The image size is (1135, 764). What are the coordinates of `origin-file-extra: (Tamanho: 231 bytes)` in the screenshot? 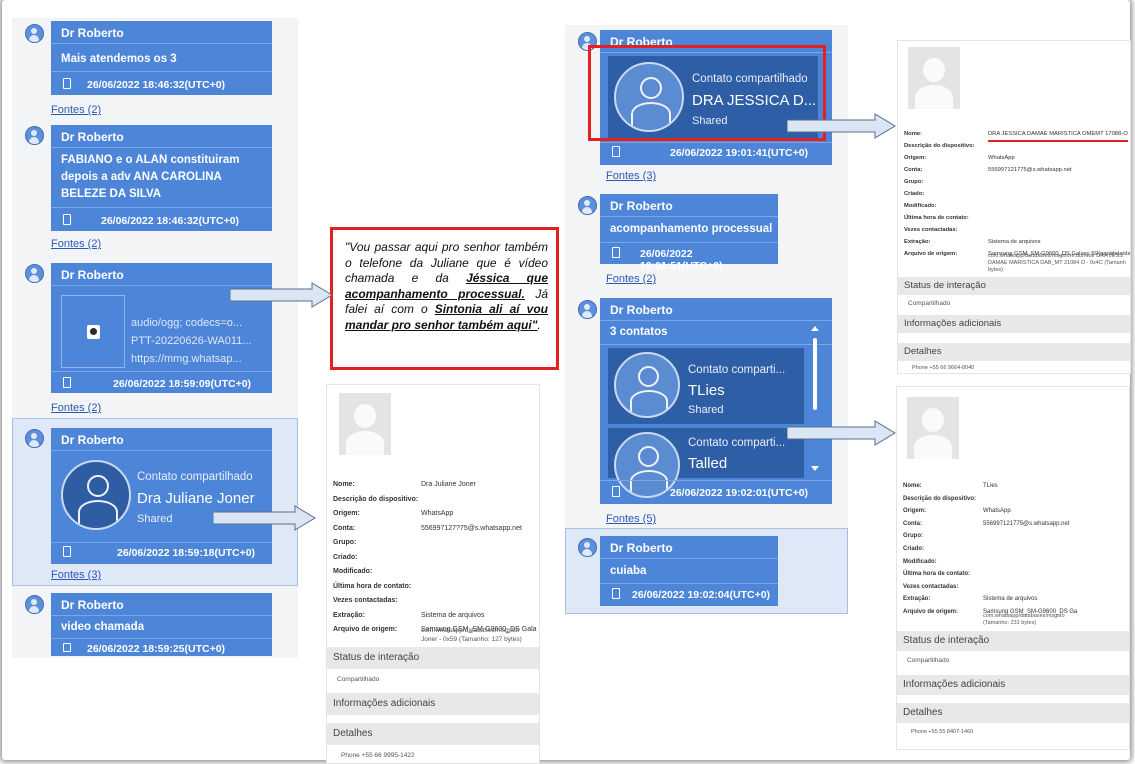 It's located at (1010, 623).